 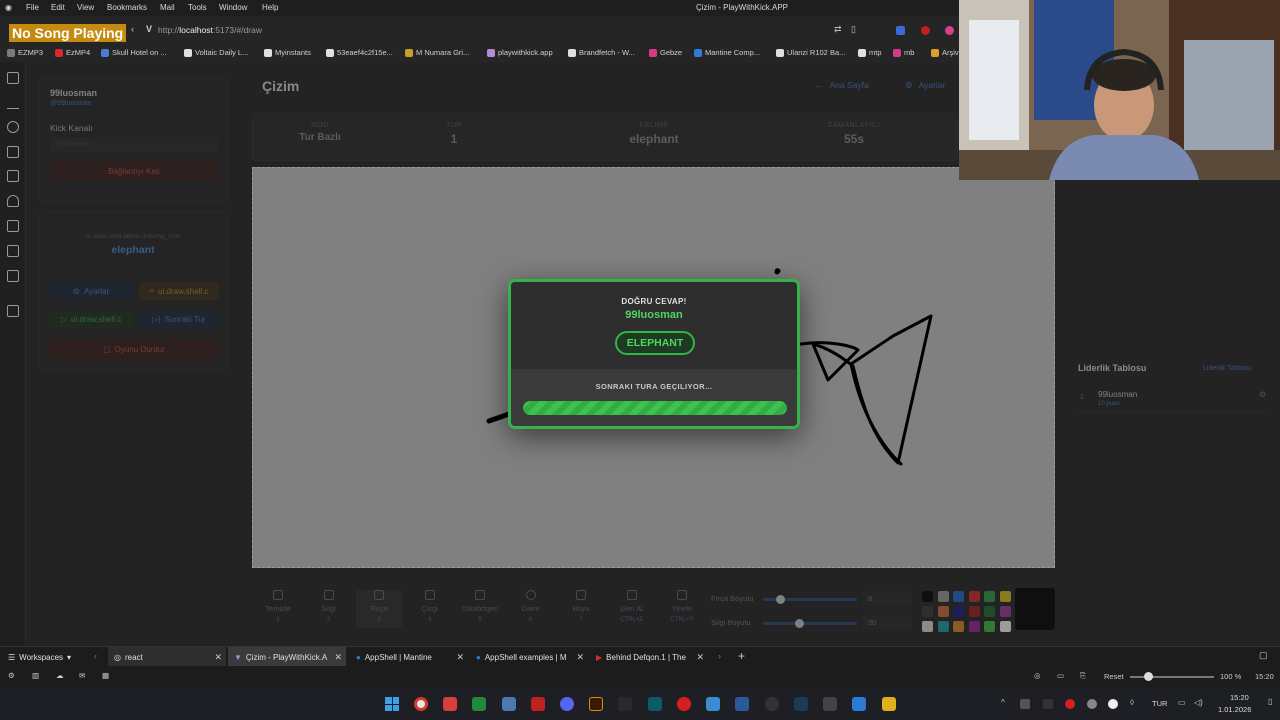 What do you see at coordinates (632, 606) in the screenshot?
I see `tool-undo: Geri Al CTRL+Z` at bounding box center [632, 606].